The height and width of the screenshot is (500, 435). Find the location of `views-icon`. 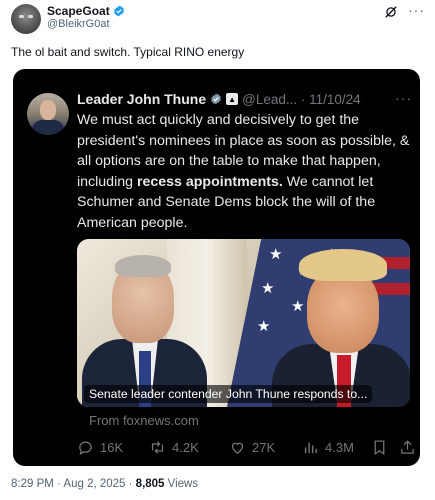

views-icon is located at coordinates (310, 448).